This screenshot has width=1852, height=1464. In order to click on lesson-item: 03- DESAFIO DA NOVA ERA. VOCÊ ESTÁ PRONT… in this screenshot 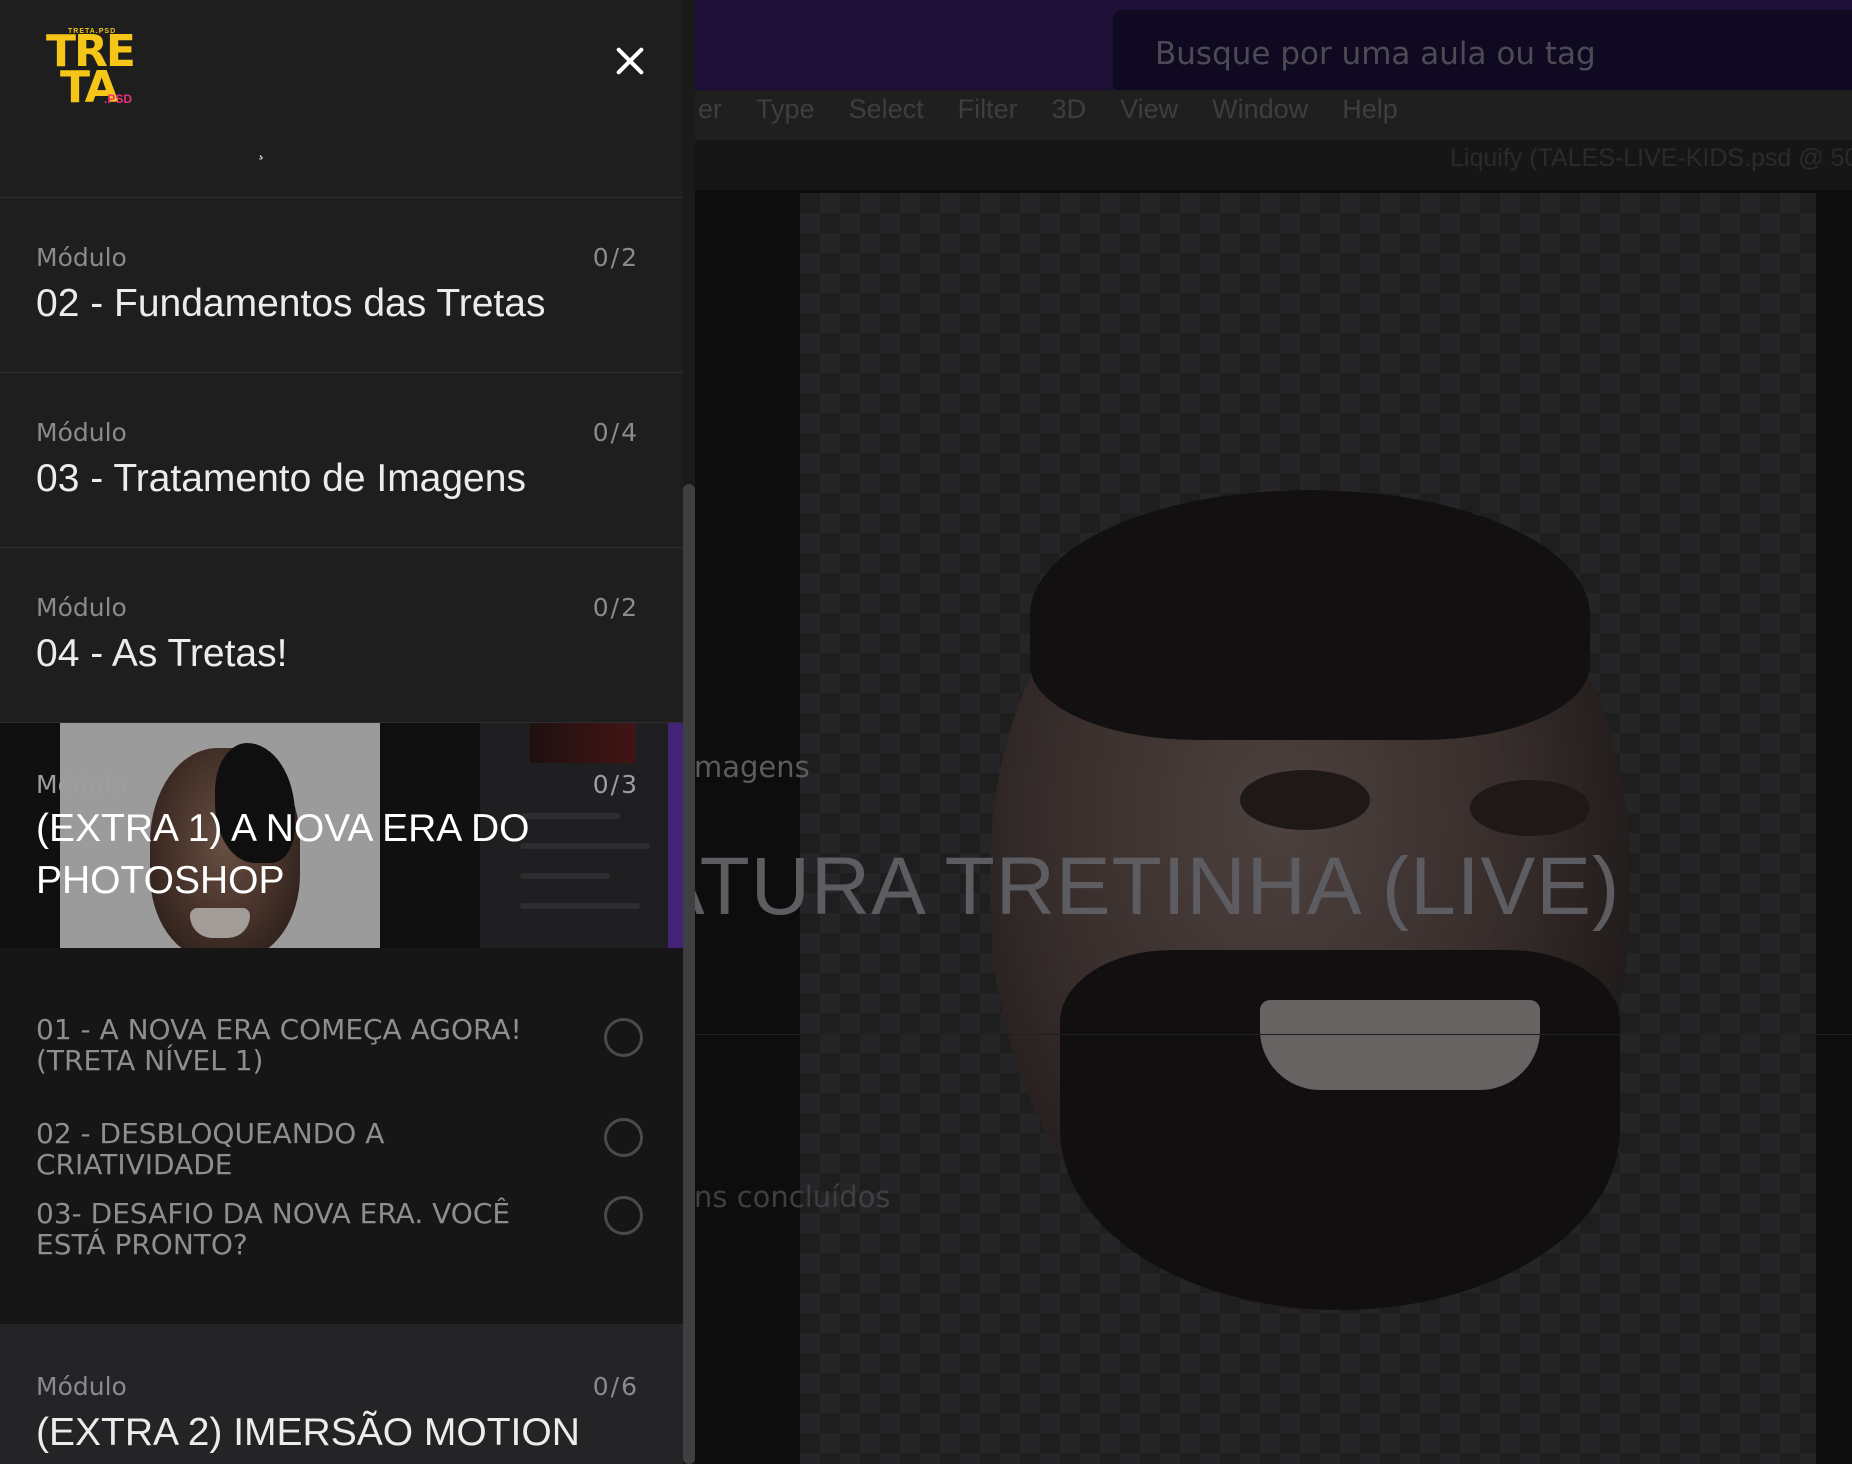, I will do `click(341, 1233)`.